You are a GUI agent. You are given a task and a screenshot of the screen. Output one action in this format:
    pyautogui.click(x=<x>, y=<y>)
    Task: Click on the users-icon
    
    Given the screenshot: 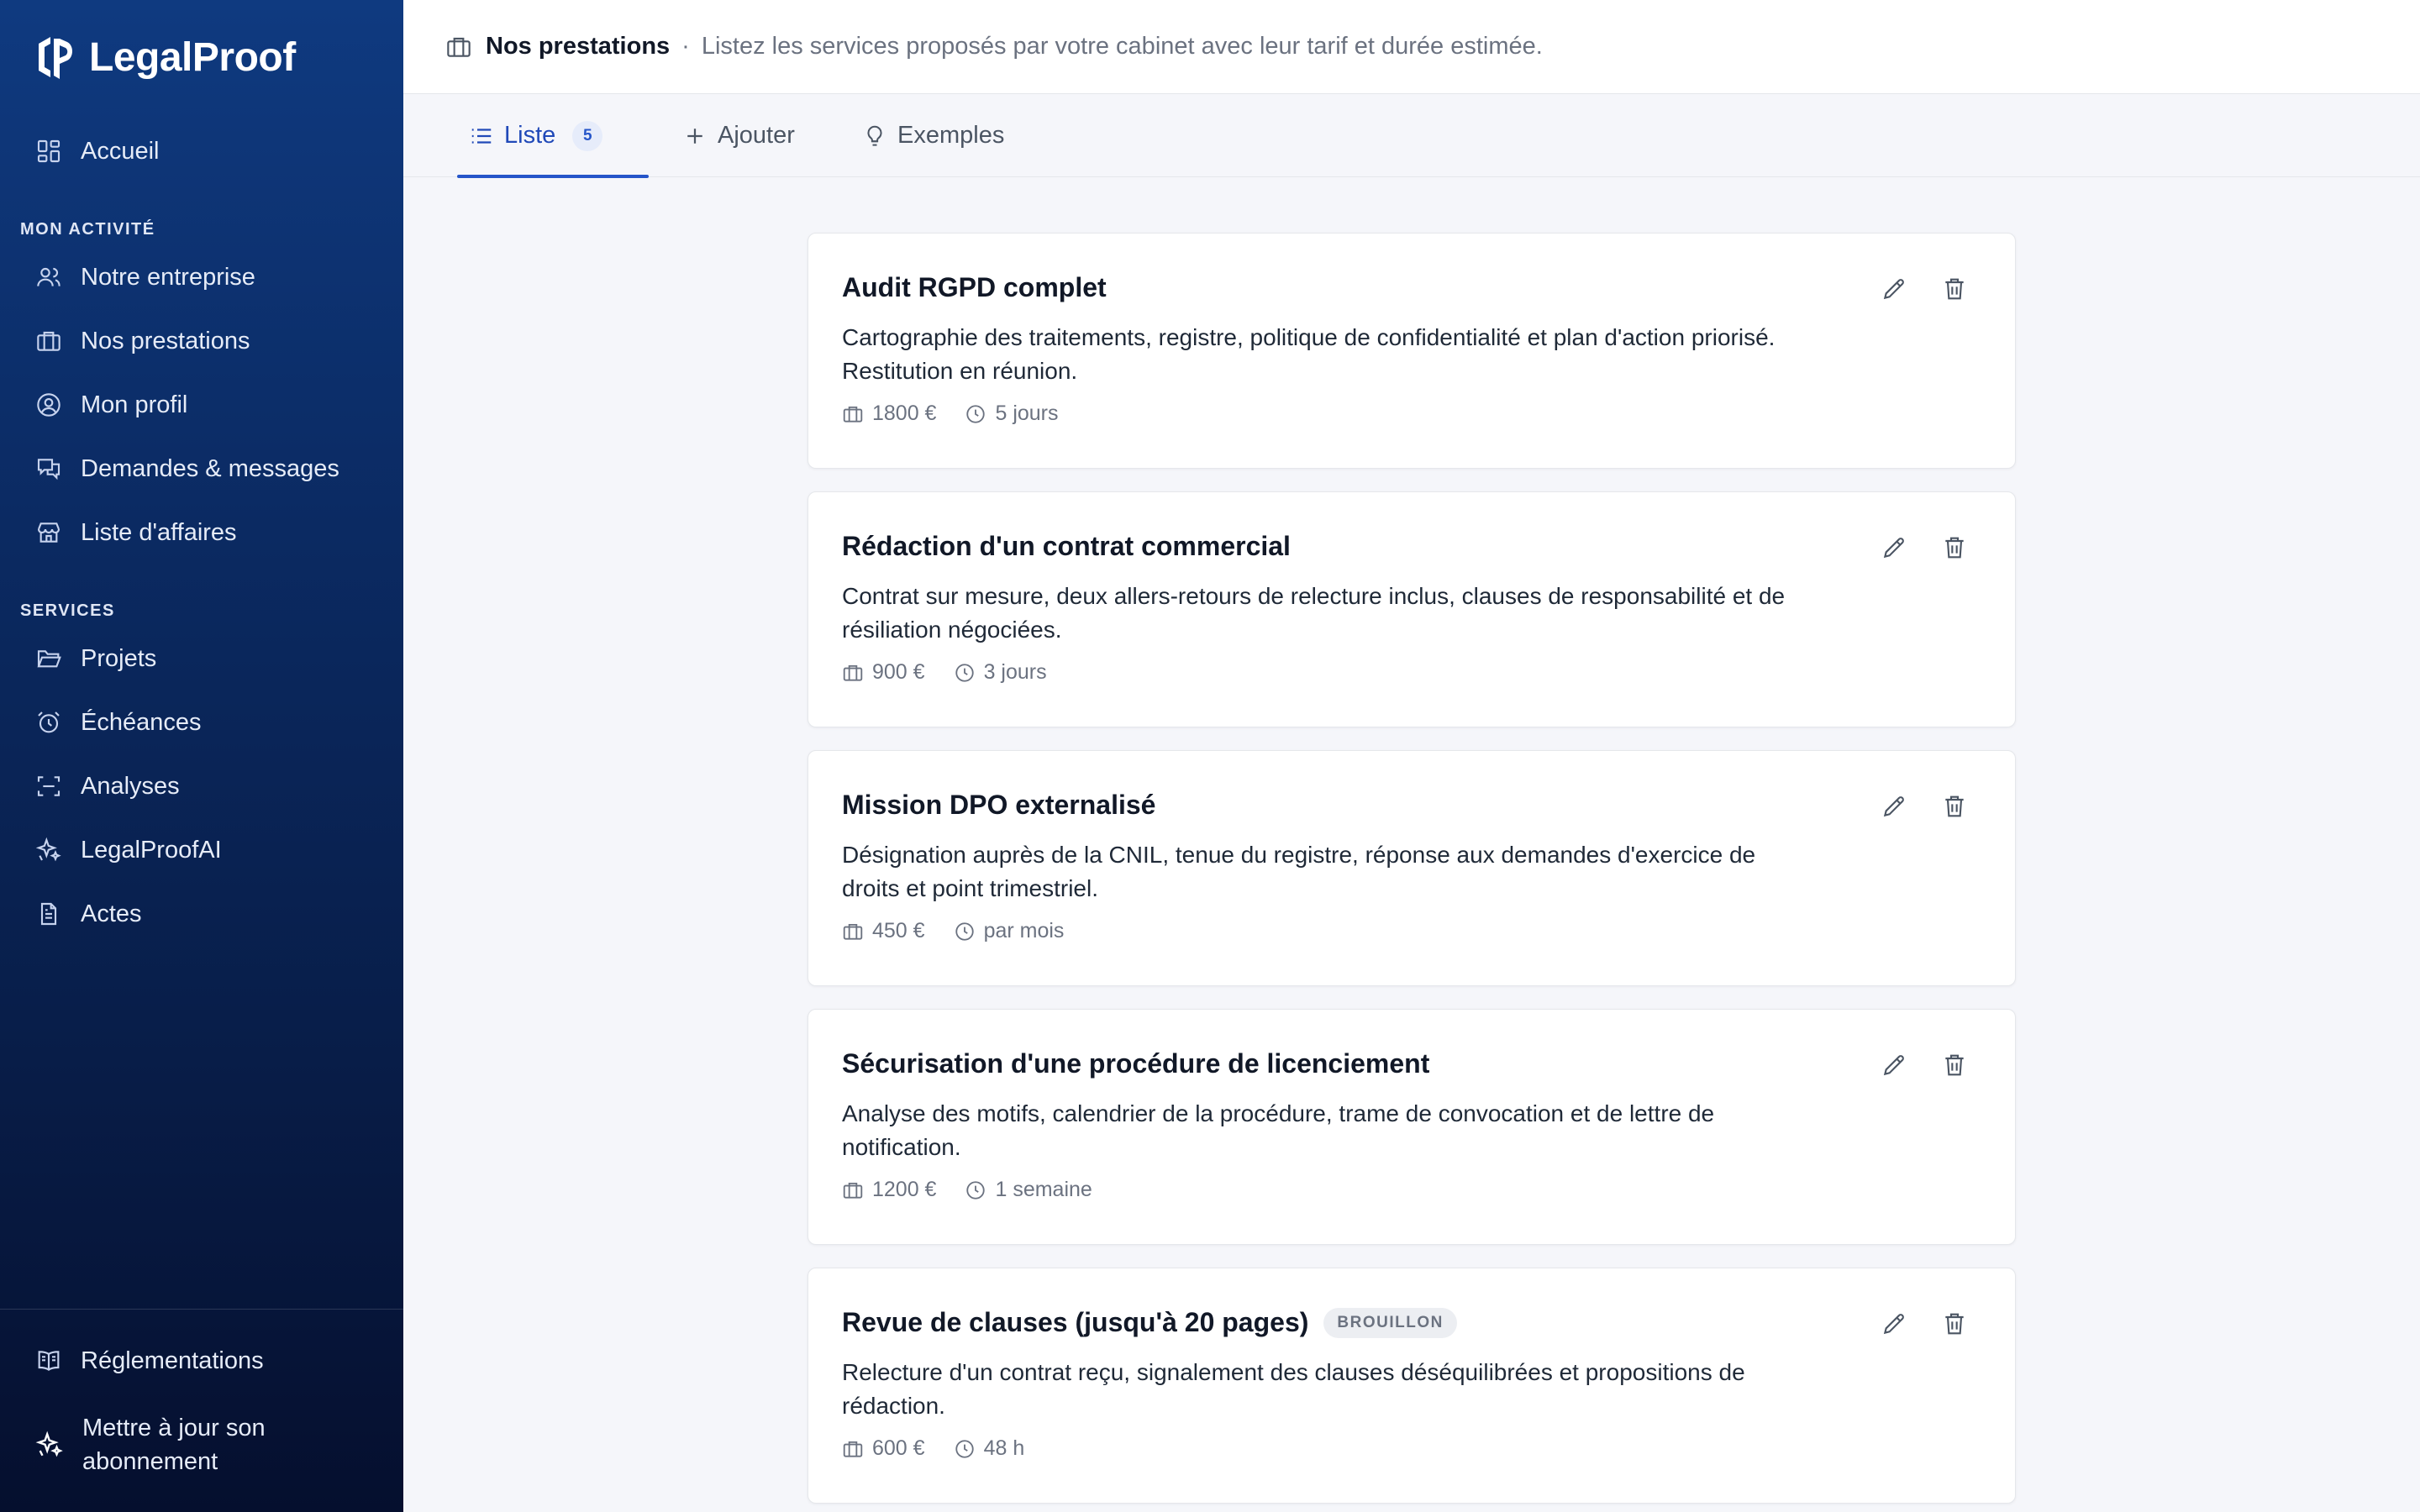 What is the action you would take?
    pyautogui.click(x=49, y=277)
    